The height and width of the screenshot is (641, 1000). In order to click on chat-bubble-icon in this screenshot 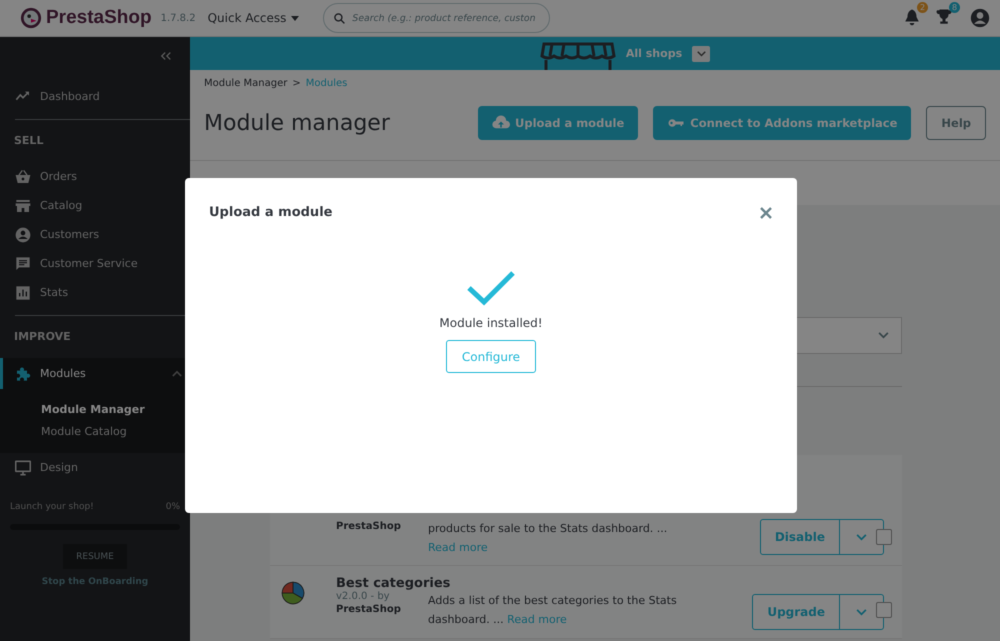, I will do `click(23, 264)`.